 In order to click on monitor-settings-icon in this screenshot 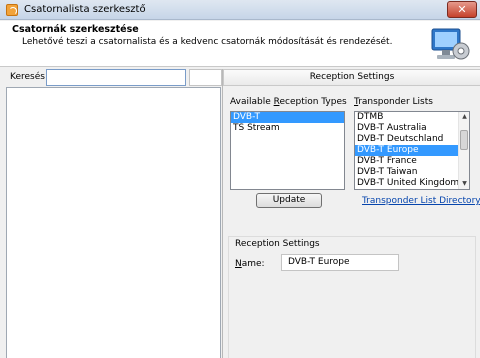, I will do `click(450, 44)`.